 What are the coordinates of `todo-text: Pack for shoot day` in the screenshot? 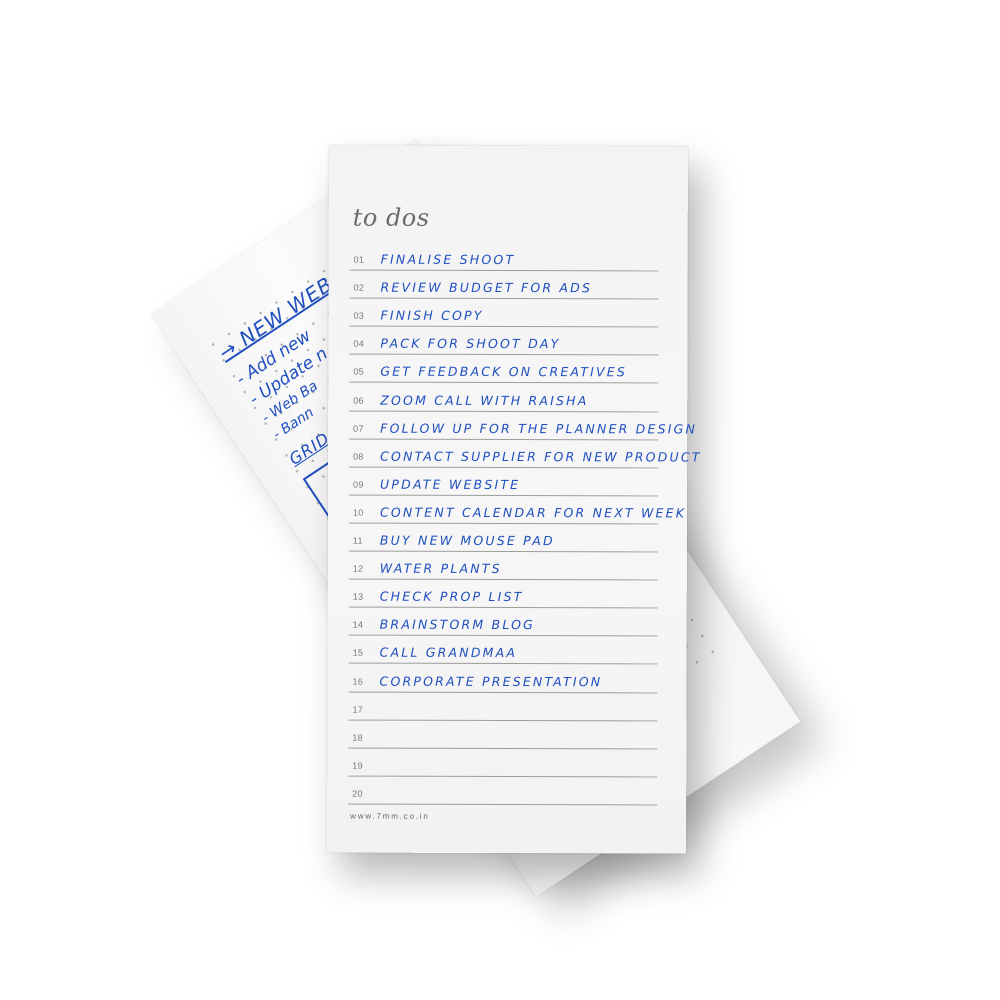 It's located at (470, 344).